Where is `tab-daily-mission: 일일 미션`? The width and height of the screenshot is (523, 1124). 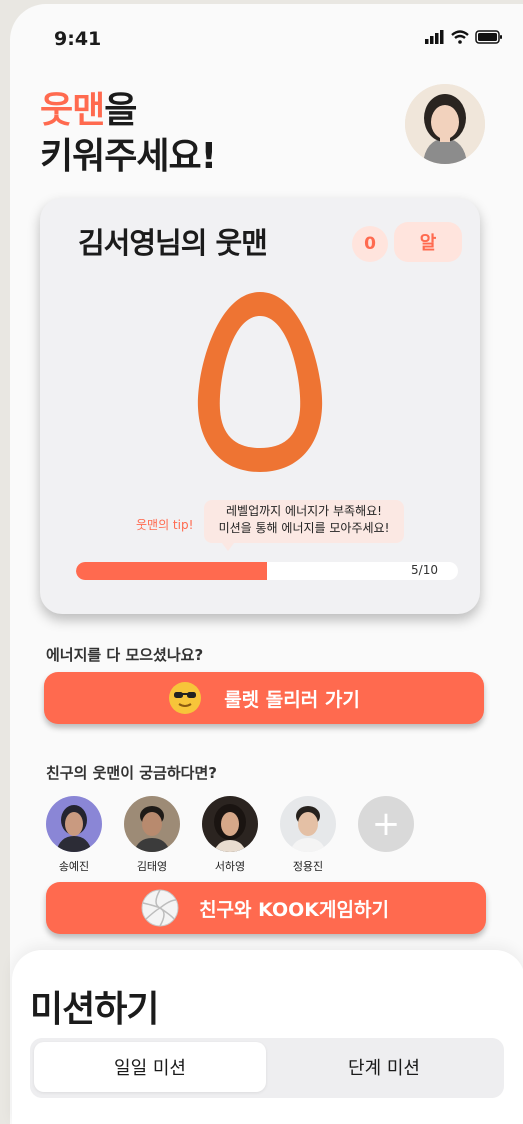
tab-daily-mission: 일일 미션 is located at coordinates (150, 1067).